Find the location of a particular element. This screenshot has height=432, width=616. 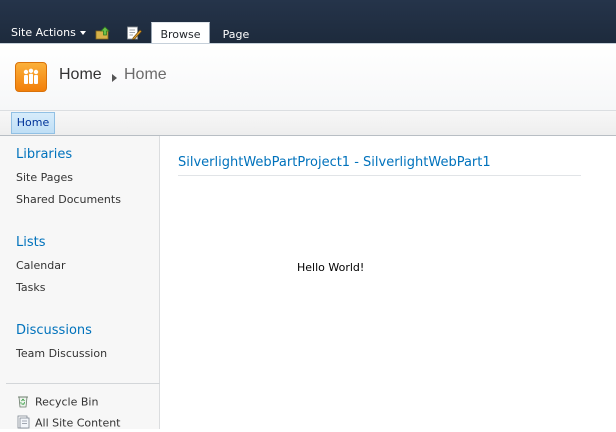

navigate-up-icon is located at coordinates (103, 33).